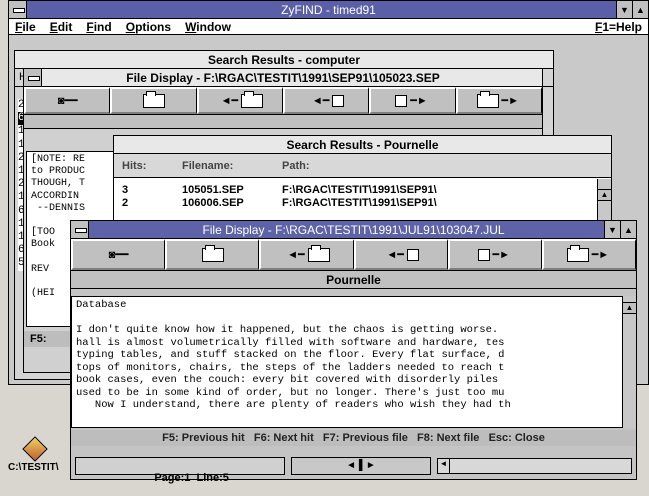  What do you see at coordinates (208, 27) in the screenshot?
I see `menu-window: Window` at bounding box center [208, 27].